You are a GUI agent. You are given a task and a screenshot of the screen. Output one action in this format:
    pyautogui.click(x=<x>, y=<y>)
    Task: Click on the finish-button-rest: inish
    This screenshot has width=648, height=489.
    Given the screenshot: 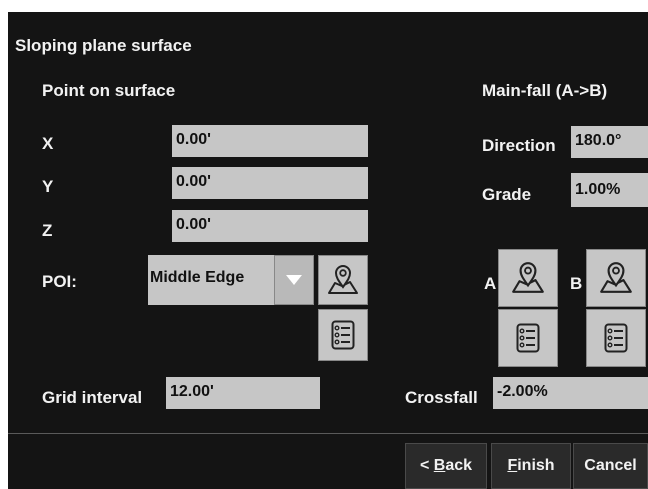 What is the action you would take?
    pyautogui.click(x=536, y=465)
    